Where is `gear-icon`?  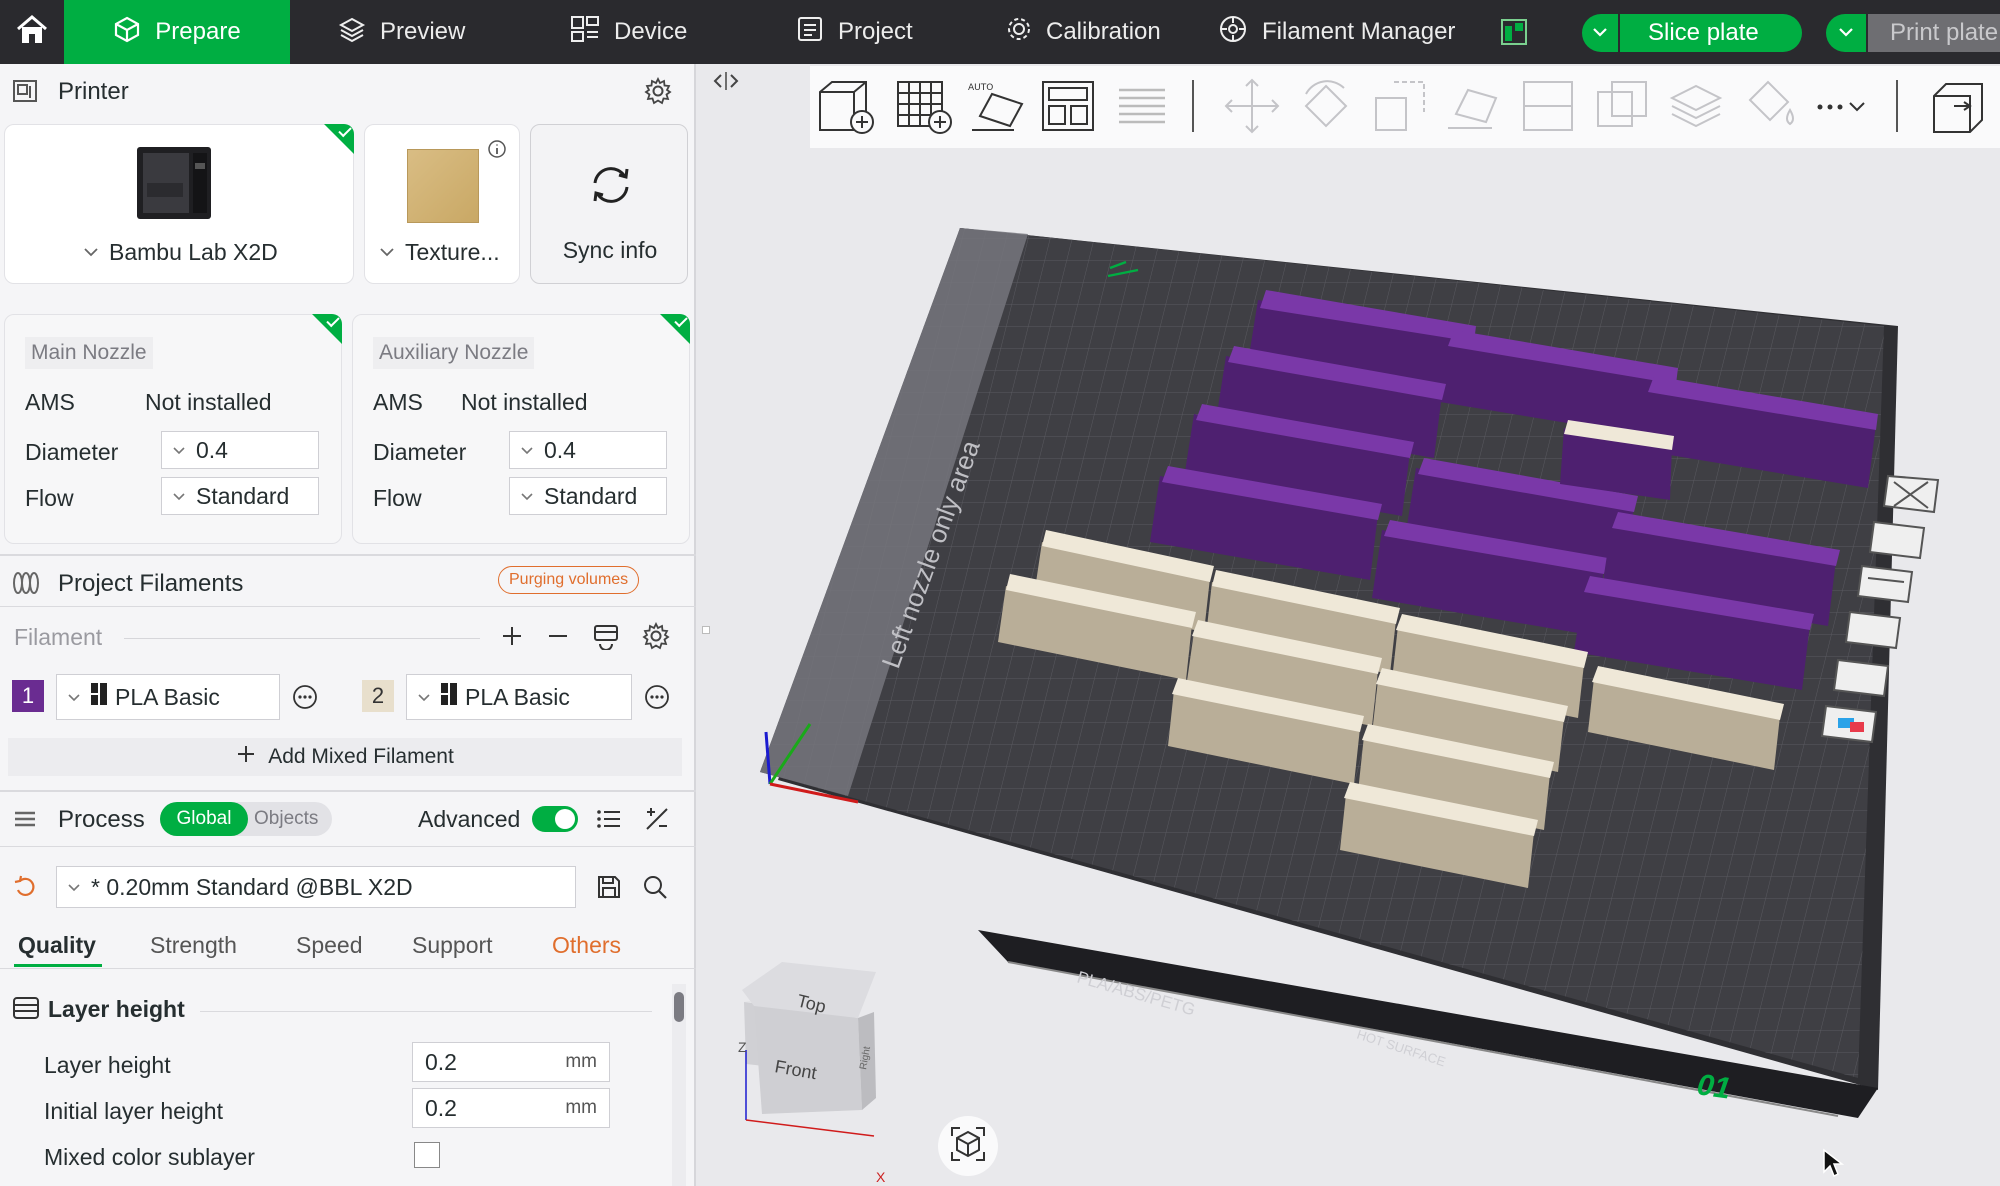
gear-icon is located at coordinates (656, 638).